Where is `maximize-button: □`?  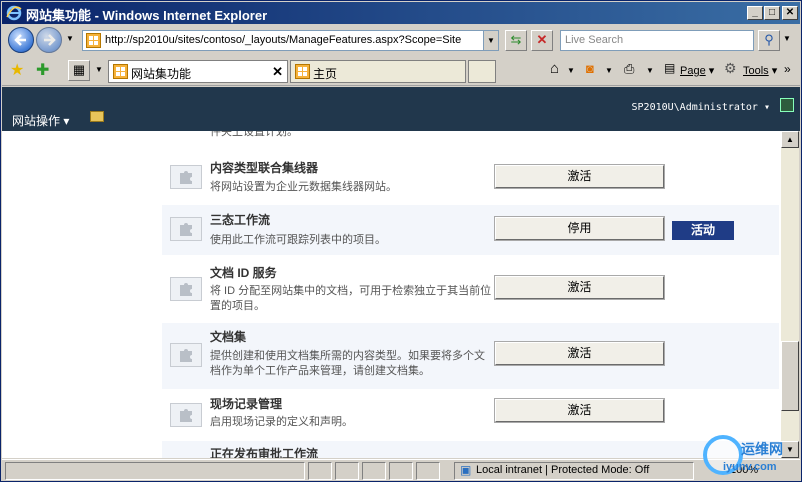 maximize-button: □ is located at coordinates (772, 13).